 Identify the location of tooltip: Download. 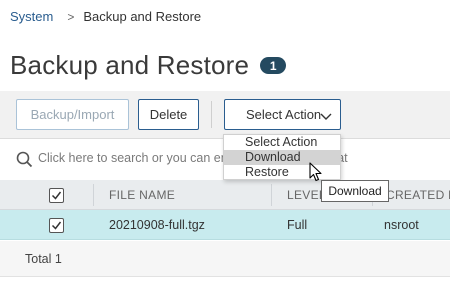
(355, 191).